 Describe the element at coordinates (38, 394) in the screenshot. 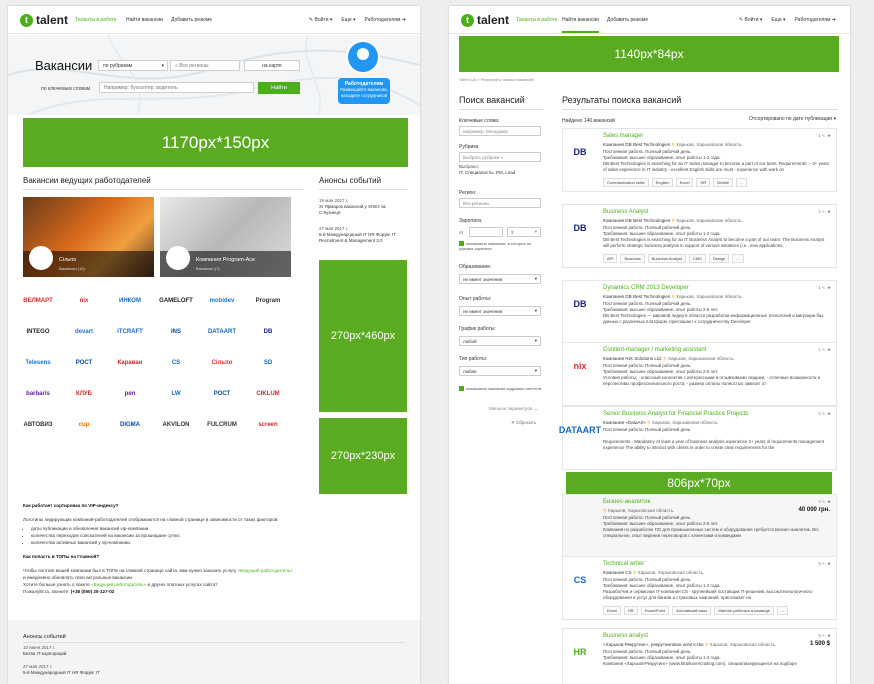

I see `employer-logo: barbaris` at that location.